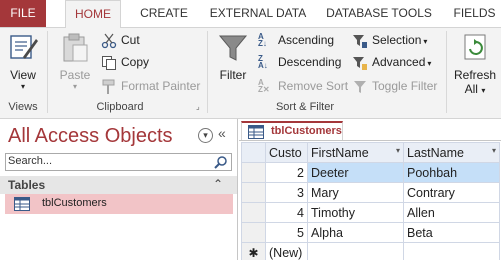 The height and width of the screenshot is (260, 501). Describe the element at coordinates (23, 75) in the screenshot. I see `view-label: View` at that location.